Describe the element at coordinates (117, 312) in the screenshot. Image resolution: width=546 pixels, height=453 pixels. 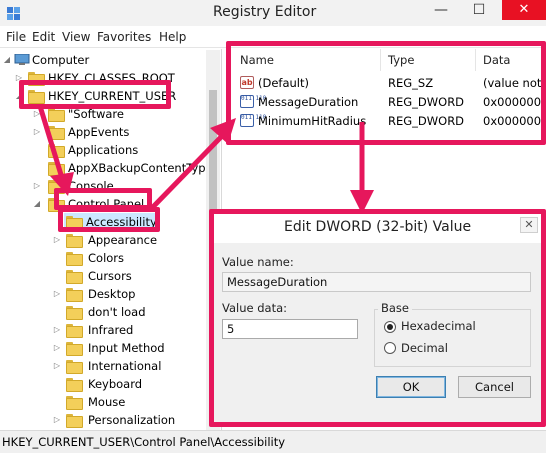
I see `tree-item-label: don't load` at that location.